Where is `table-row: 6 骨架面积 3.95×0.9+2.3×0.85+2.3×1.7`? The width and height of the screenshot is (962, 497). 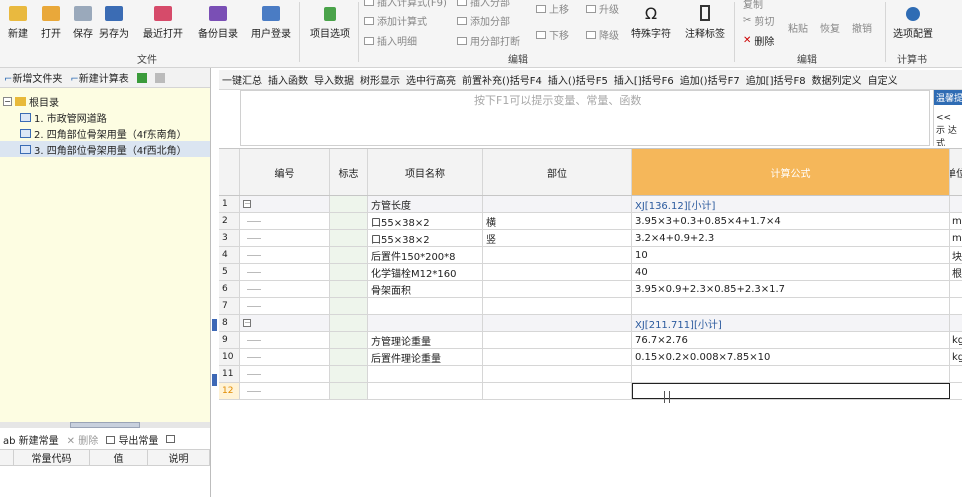
table-row: 6 骨架面积 3.95×0.9+2.3×0.85+2.3×1.7 is located at coordinates (590, 289).